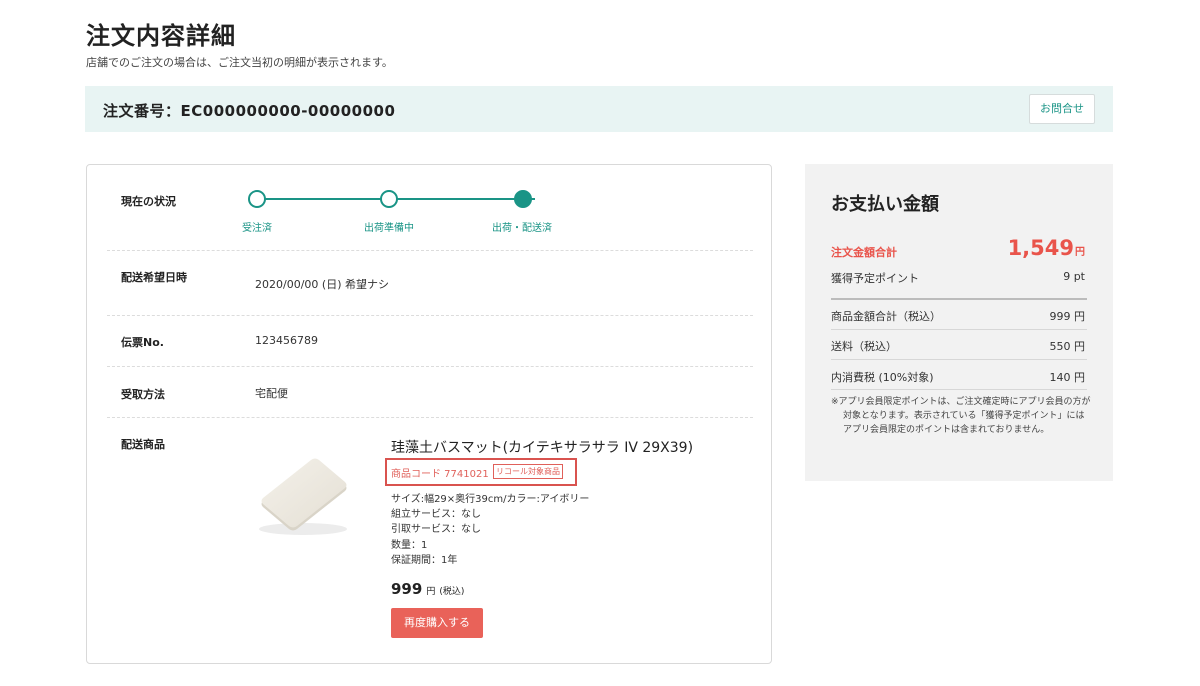 This screenshot has height=686, width=1200. What do you see at coordinates (389, 228) in the screenshot?
I see `step-preparing-label: 出荷準備中` at bounding box center [389, 228].